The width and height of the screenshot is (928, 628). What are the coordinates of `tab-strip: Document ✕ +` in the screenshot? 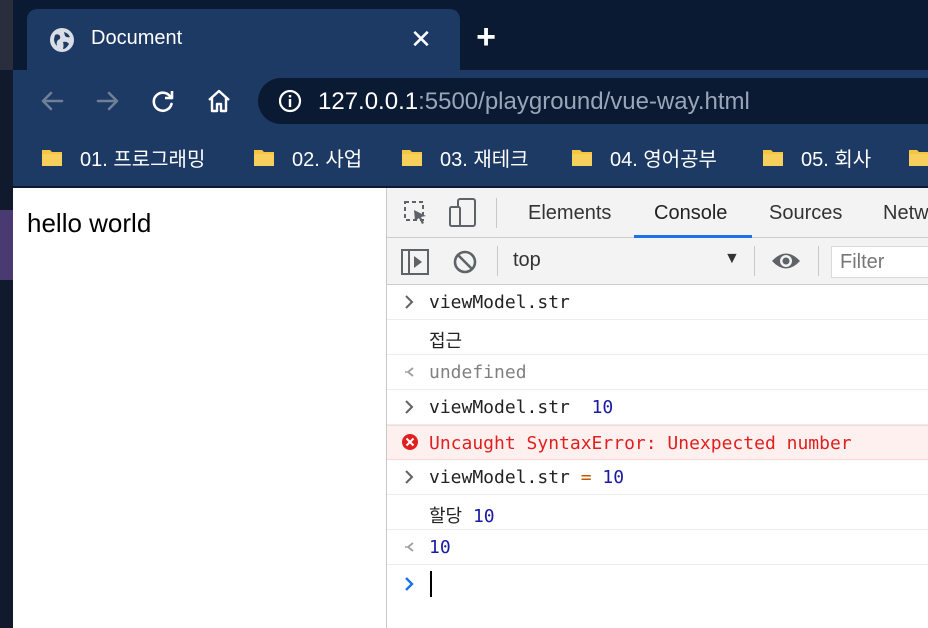 It's located at (470, 35).